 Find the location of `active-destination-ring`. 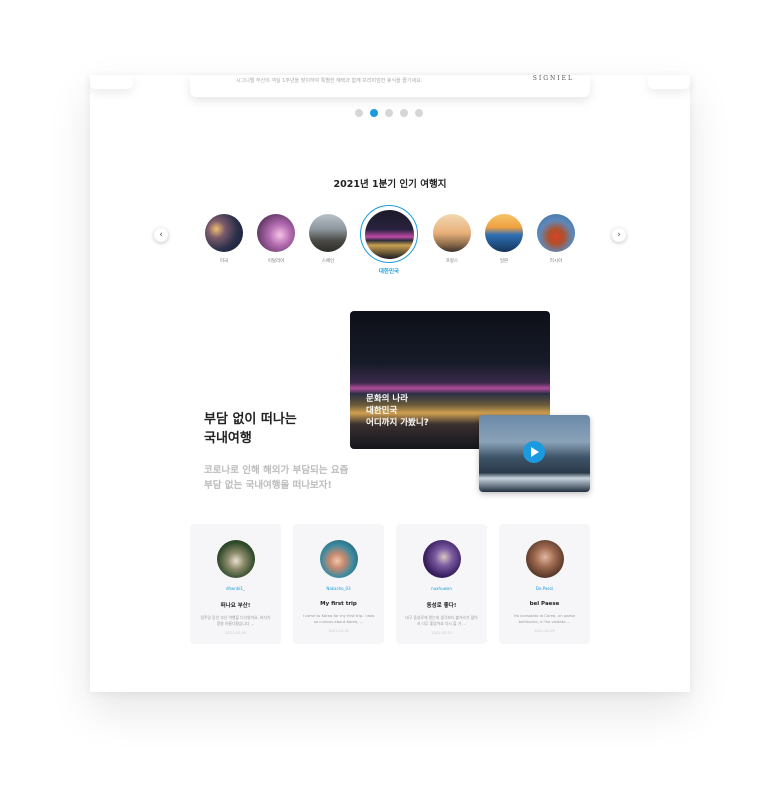

active-destination-ring is located at coordinates (389, 234).